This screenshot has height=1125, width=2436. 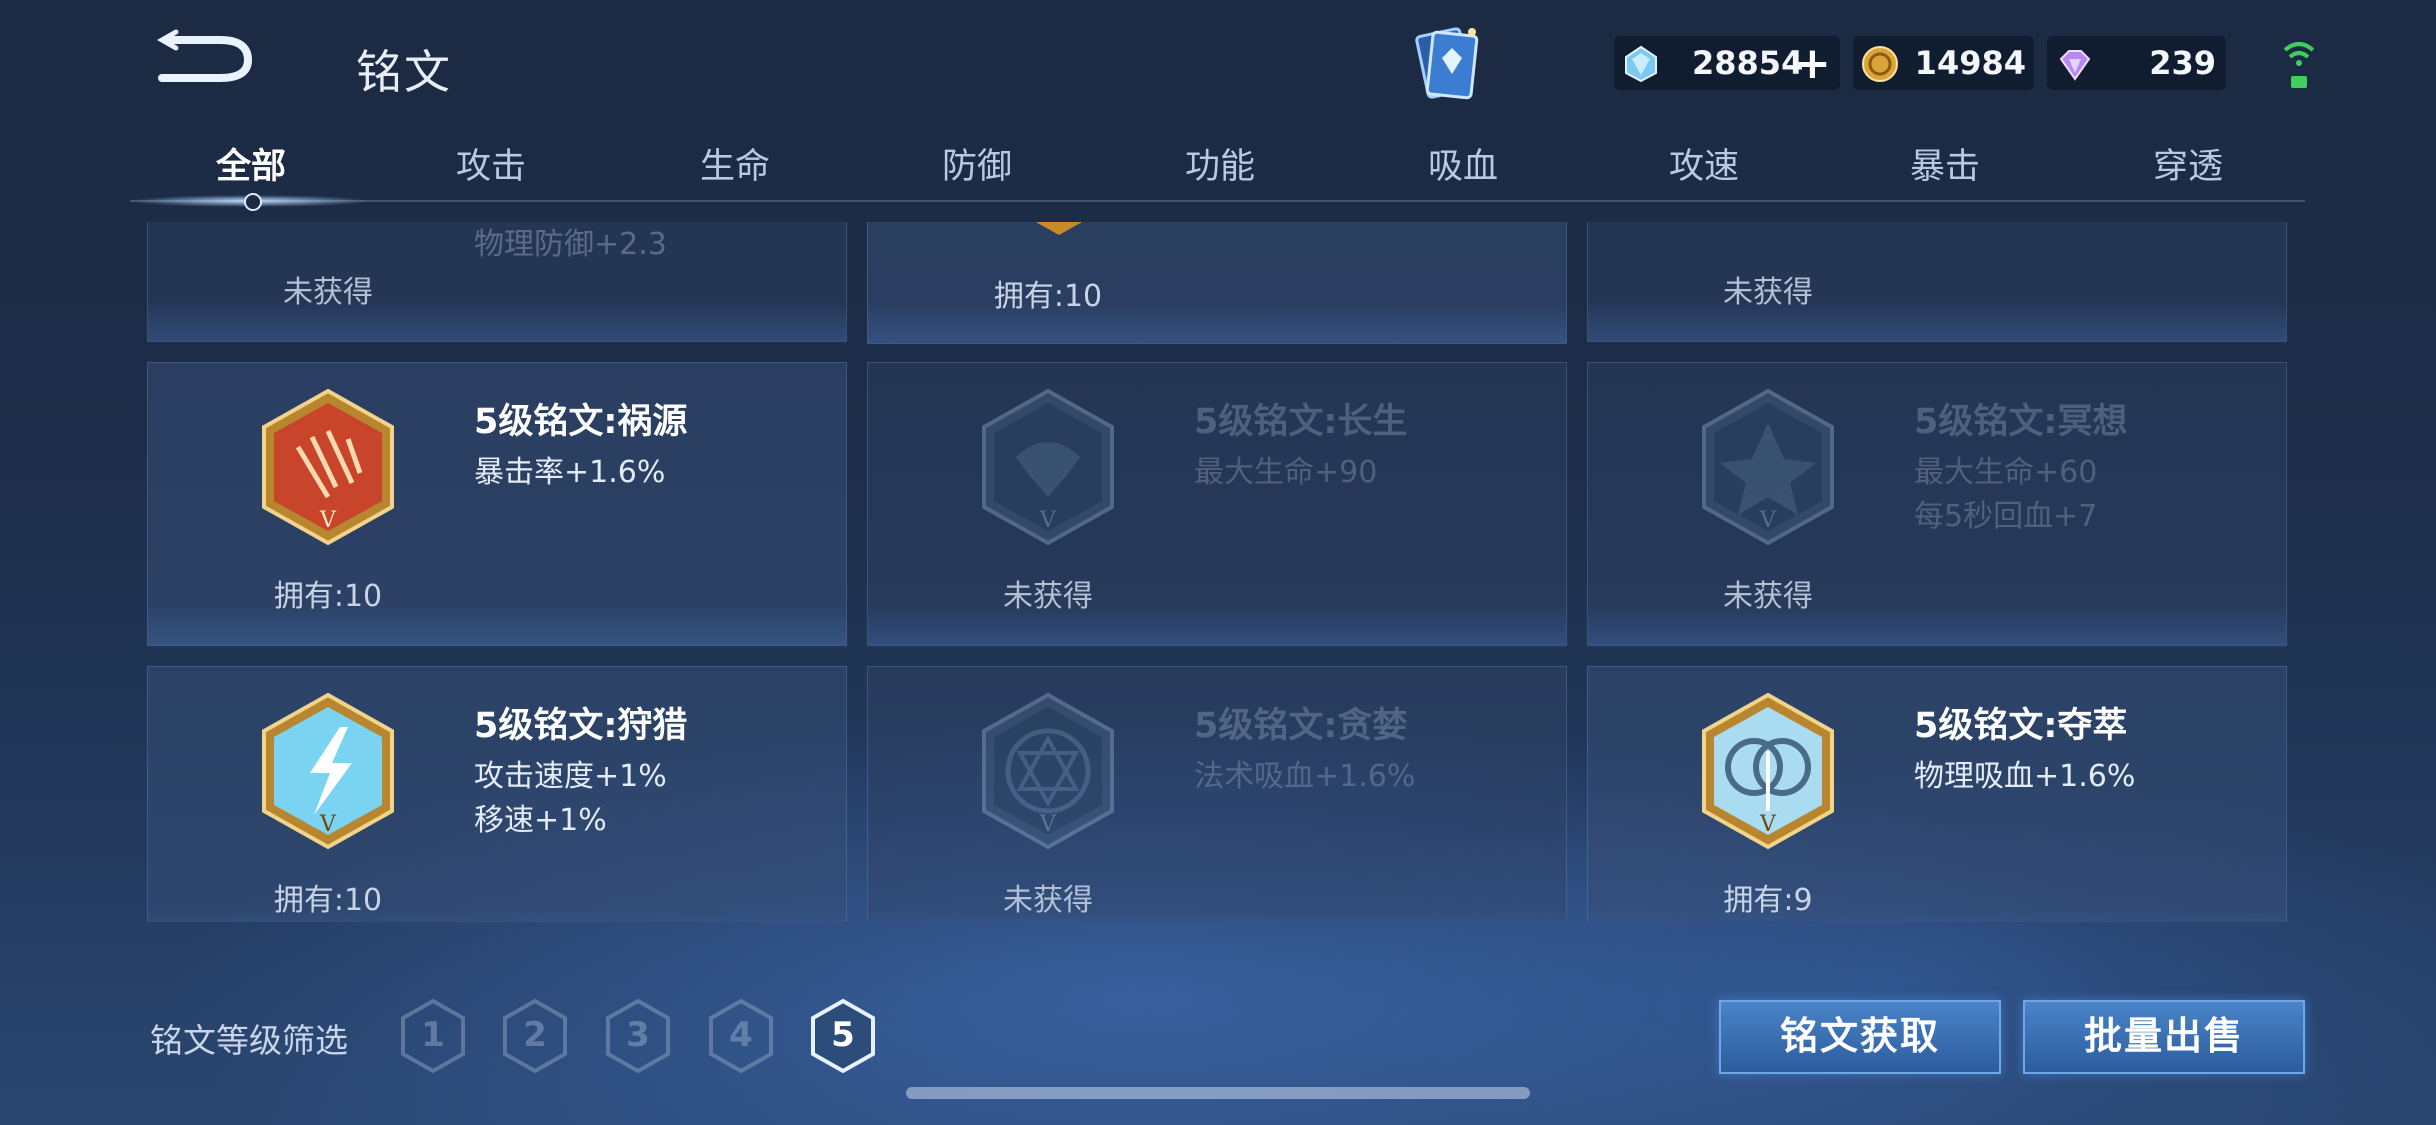 What do you see at coordinates (497, 504) in the screenshot?
I see `inscription-card-huoyuan: V 5级铭文:祸源 暴击率+1.6% 拥有:10` at bounding box center [497, 504].